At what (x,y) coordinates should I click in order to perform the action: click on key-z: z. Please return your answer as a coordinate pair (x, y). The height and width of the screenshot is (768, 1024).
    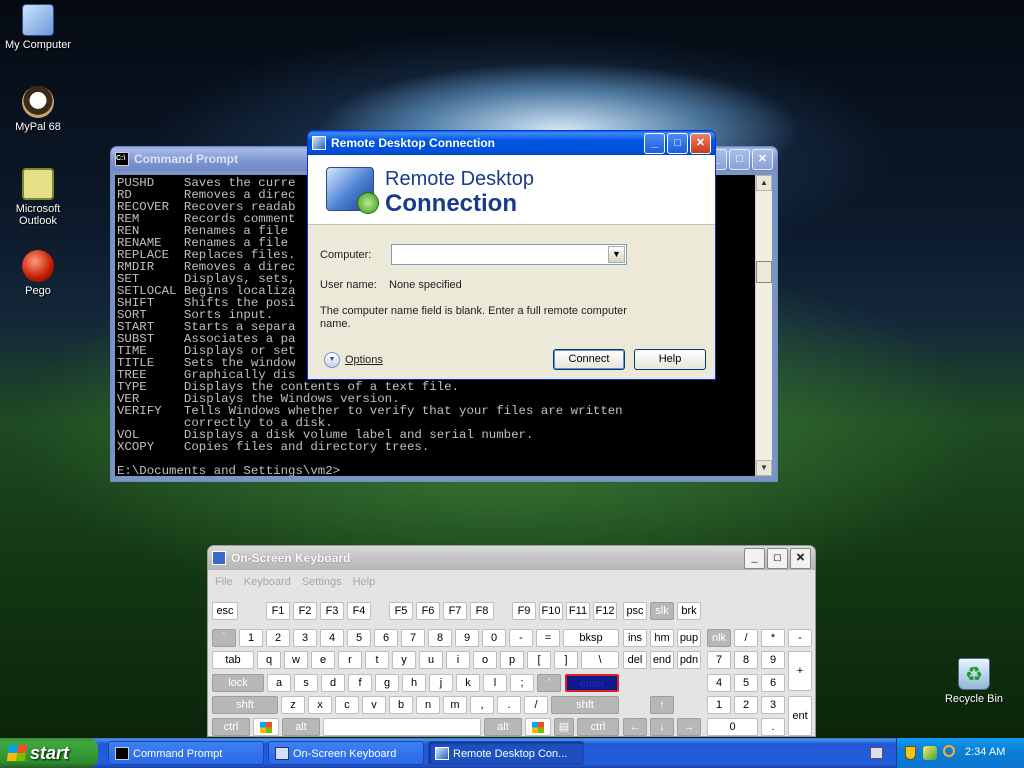
    Looking at the image, I should click on (293, 705).